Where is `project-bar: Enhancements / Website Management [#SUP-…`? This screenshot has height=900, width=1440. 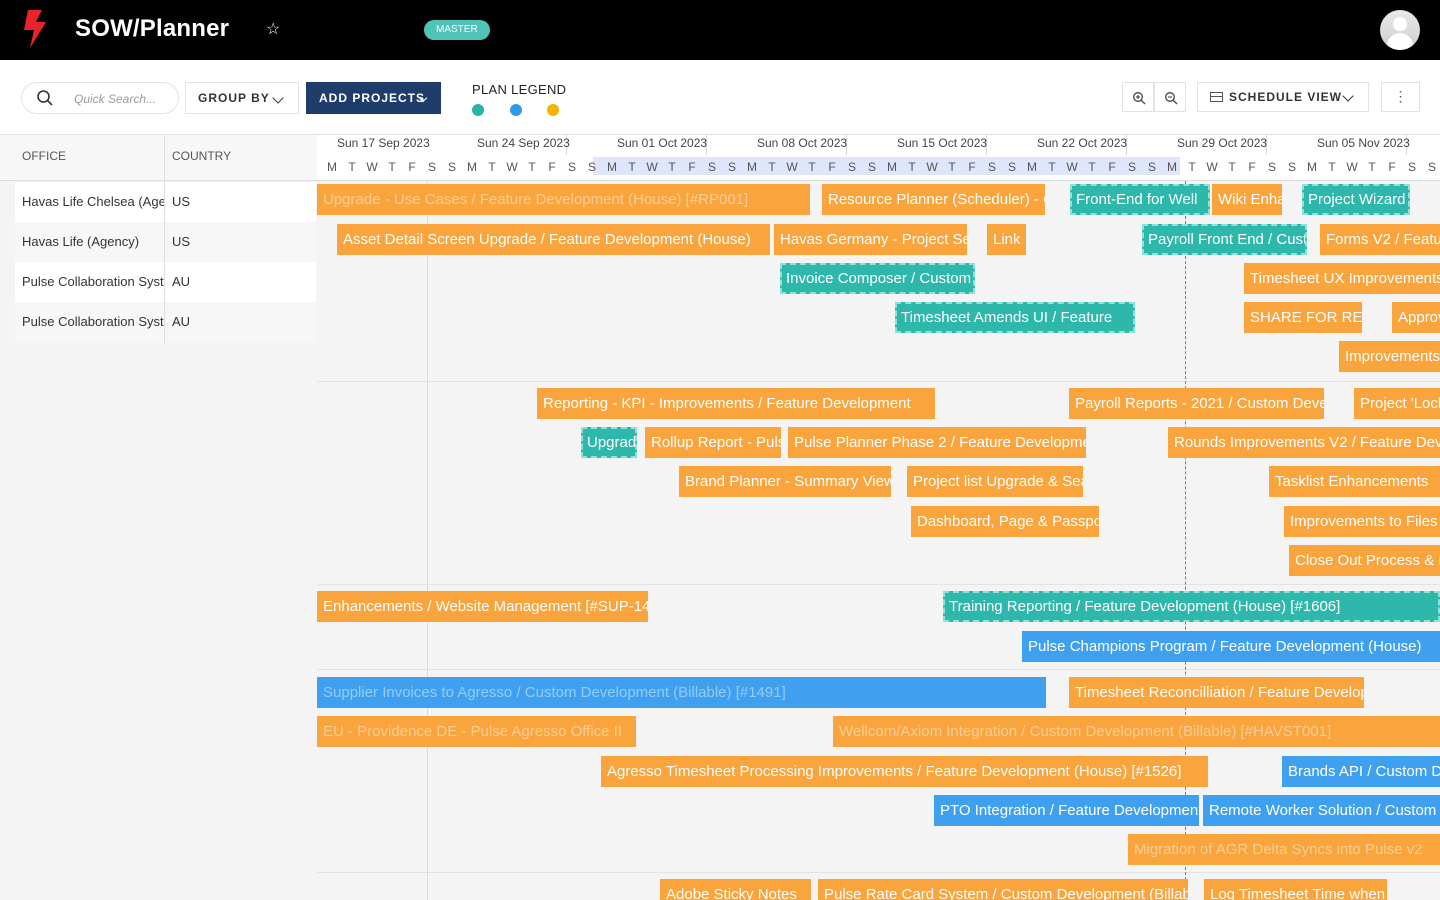 project-bar: Enhancements / Website Management [#SUP-… is located at coordinates (482, 606).